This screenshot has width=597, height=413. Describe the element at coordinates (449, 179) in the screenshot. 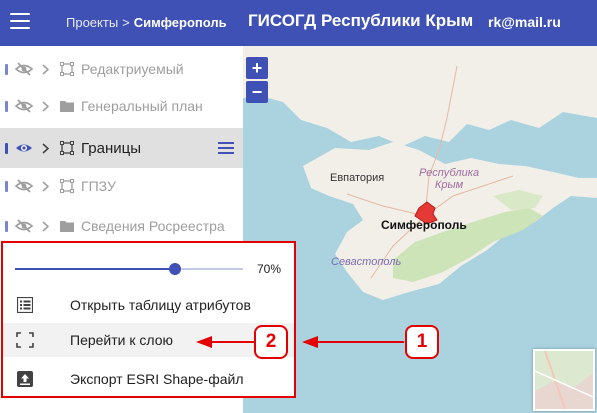

I see `map-label-region: Республика Крым` at that location.